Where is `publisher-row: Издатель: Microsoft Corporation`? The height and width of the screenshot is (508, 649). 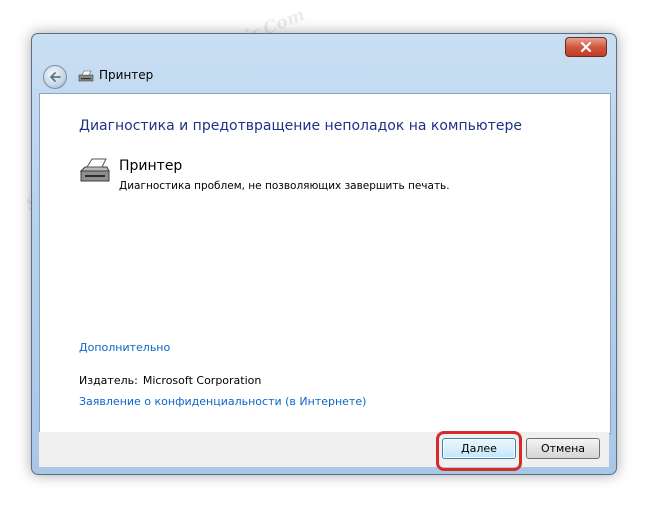
publisher-row: Издатель: Microsoft Corporation is located at coordinates (170, 380).